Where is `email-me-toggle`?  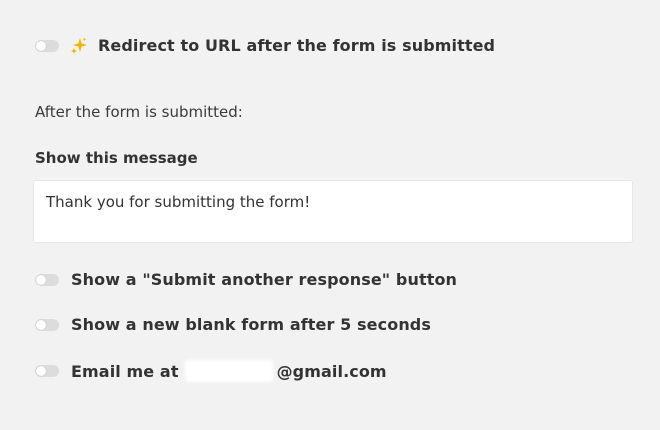
email-me-toggle is located at coordinates (47, 371).